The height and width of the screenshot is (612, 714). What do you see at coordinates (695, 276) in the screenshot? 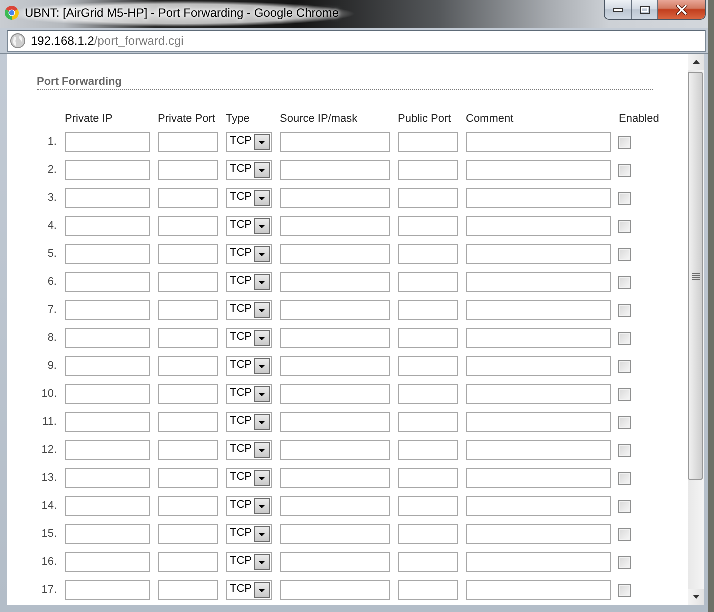
I see `scrollbar-thumb` at bounding box center [695, 276].